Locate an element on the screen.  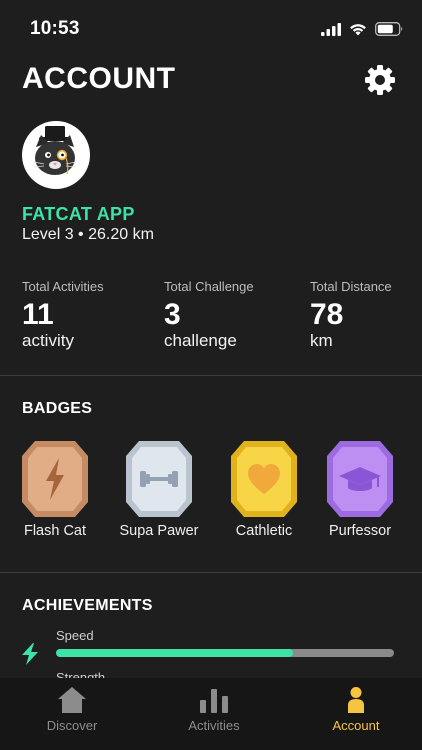
wifi-icon is located at coordinates (358, 29).